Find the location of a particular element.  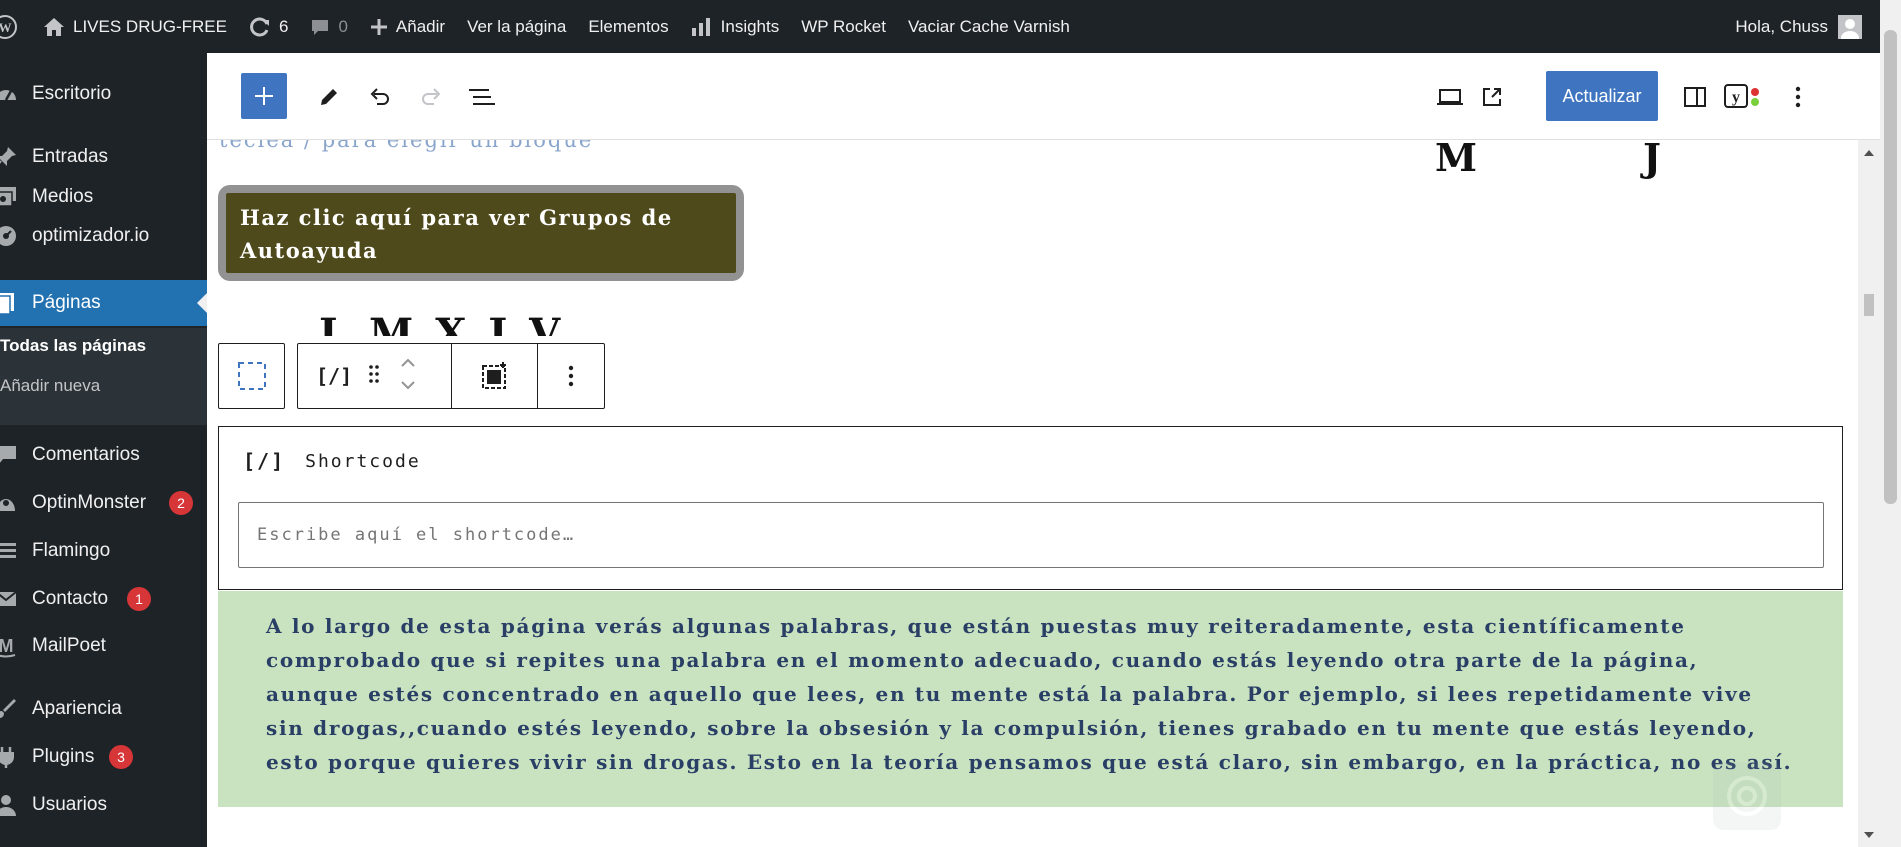

shortcode-block-icon: [/] is located at coordinates (334, 376).